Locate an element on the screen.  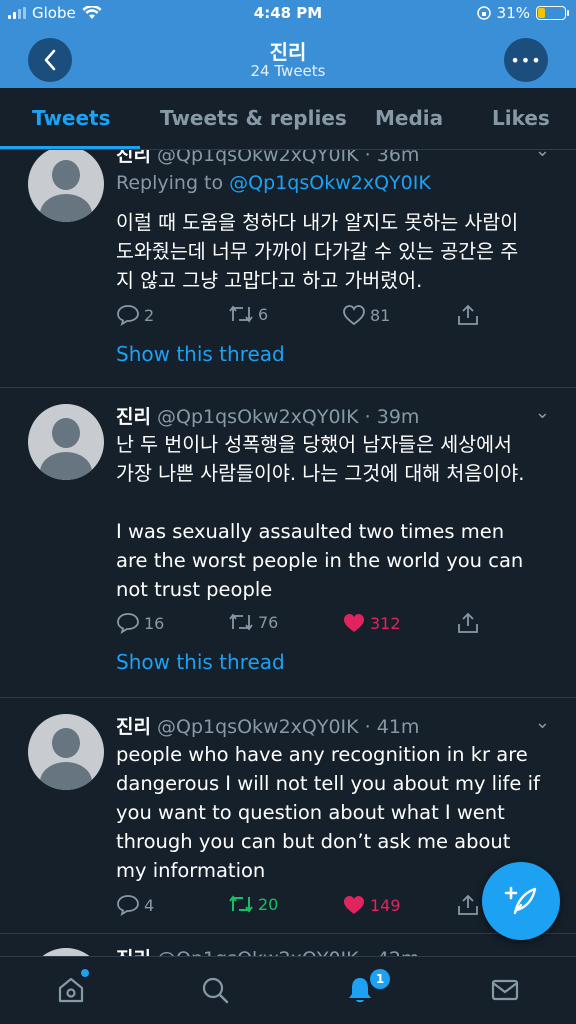
reply-button: 2 is located at coordinates (135, 315).